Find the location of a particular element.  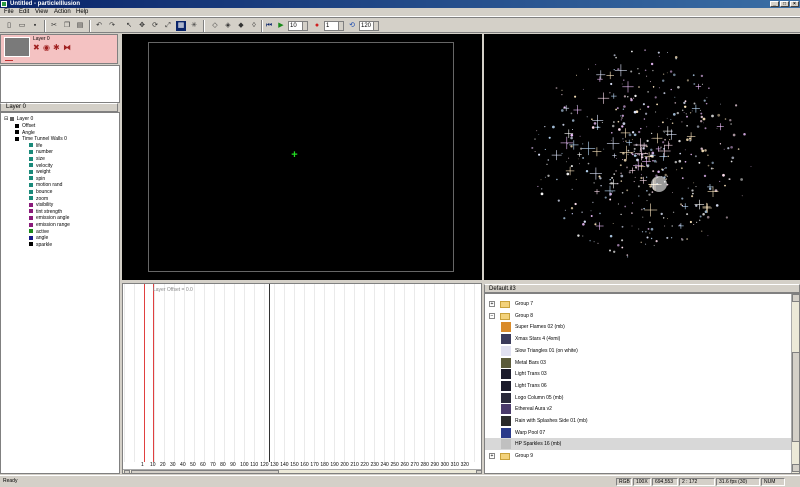

library-vertical-scrollbar is located at coordinates (795, 383).